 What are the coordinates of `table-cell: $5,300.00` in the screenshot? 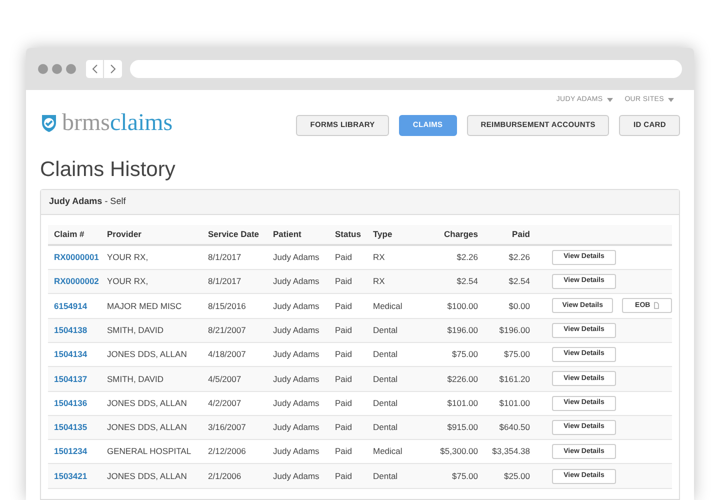 It's located at (459, 451).